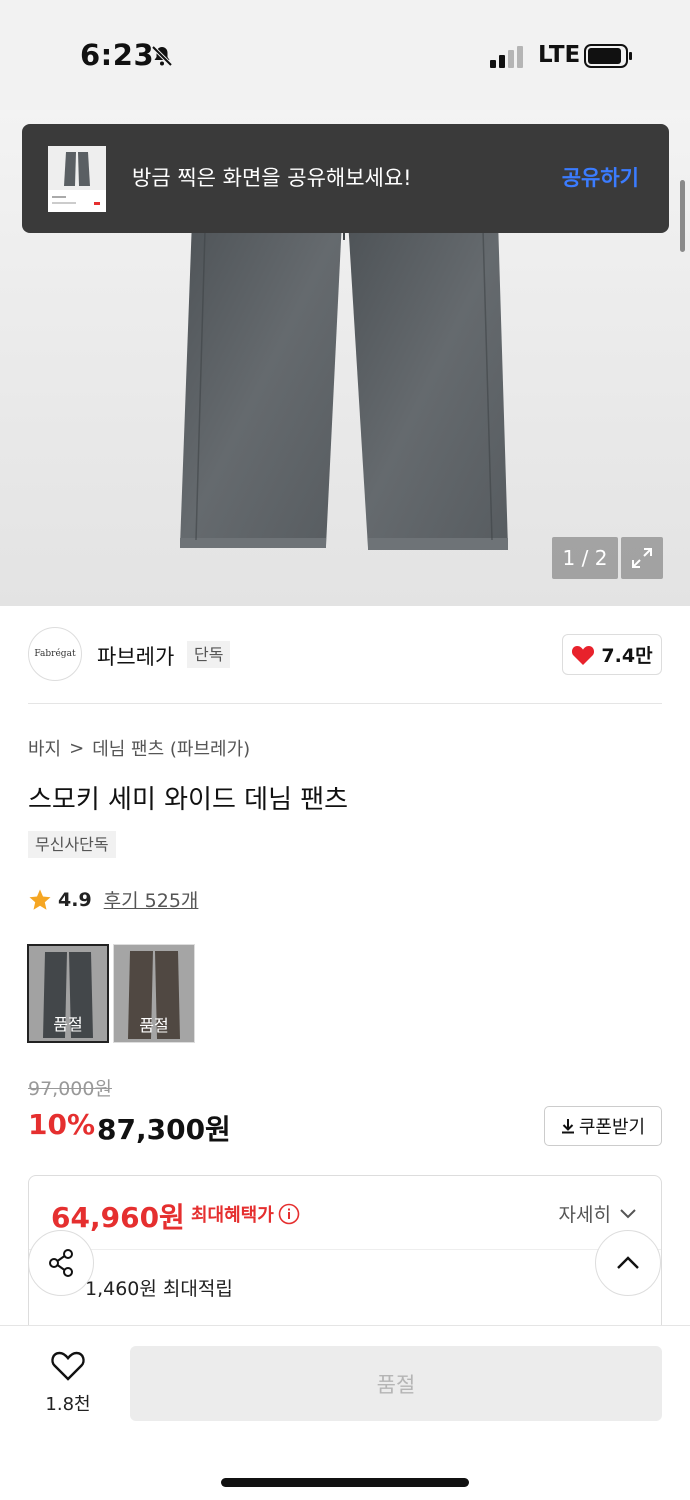  I want to click on signal-icon, so click(506, 57).